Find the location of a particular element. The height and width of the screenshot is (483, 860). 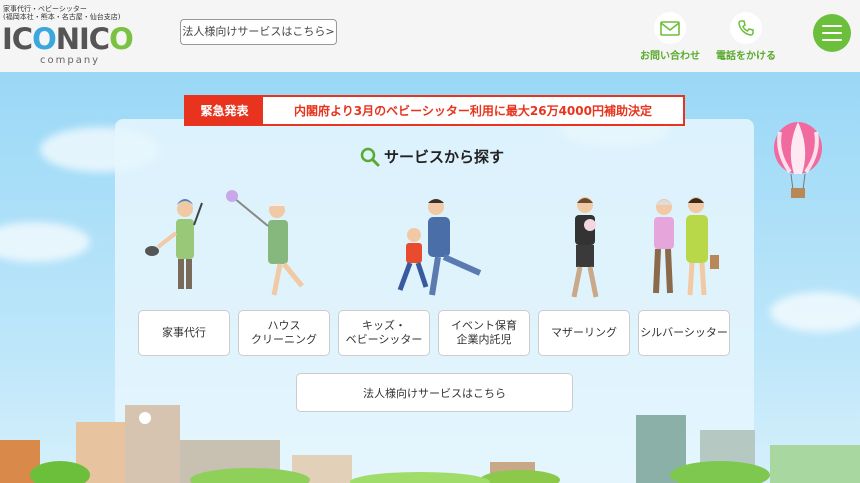

logo-company: company is located at coordinates (70, 60).